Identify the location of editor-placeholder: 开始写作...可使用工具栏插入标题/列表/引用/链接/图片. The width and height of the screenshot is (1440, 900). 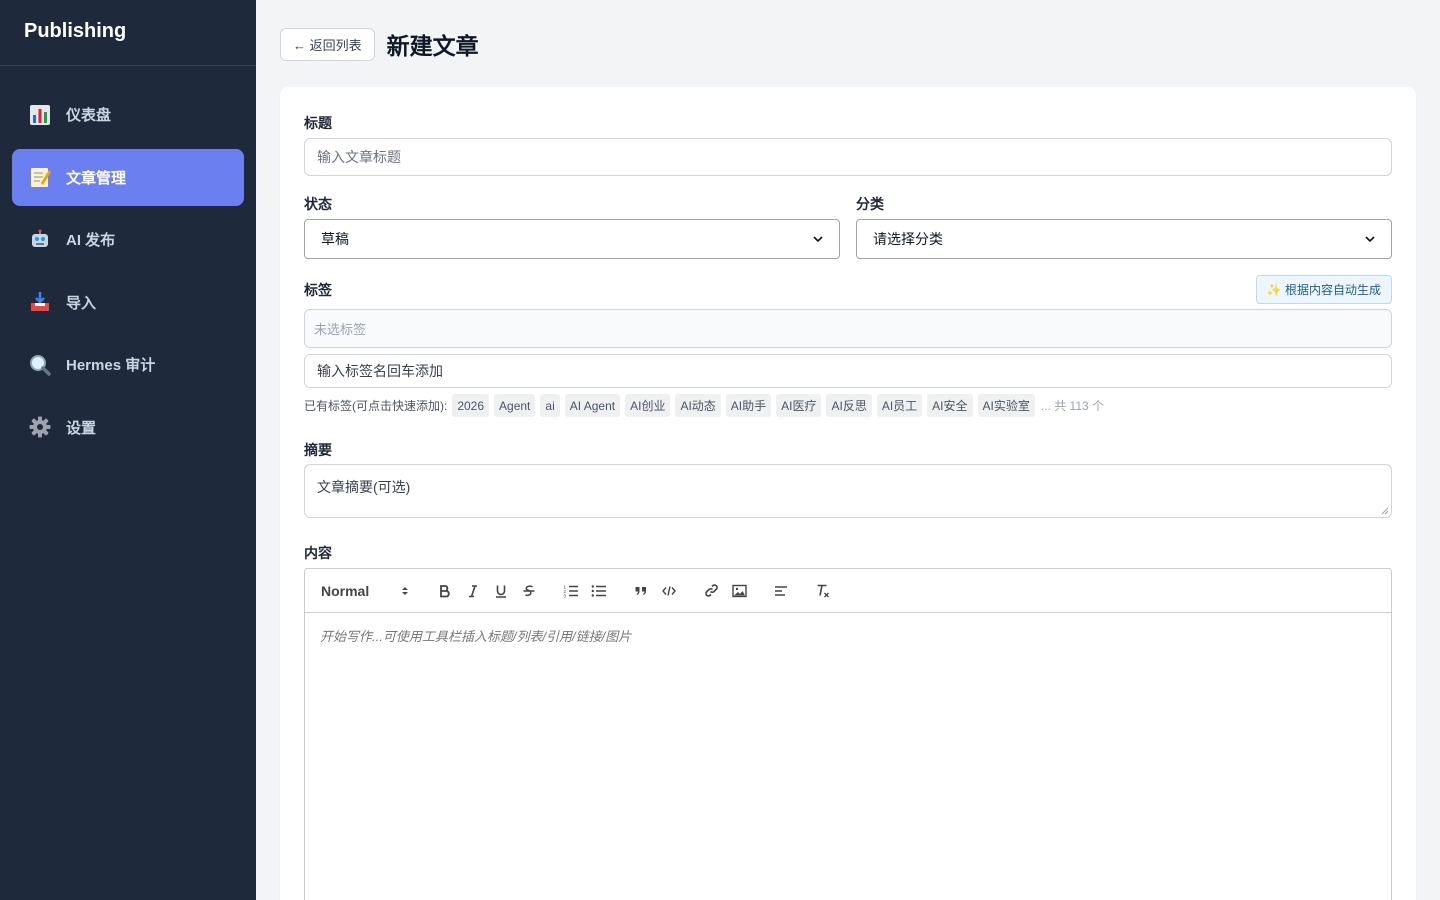
(476, 636).